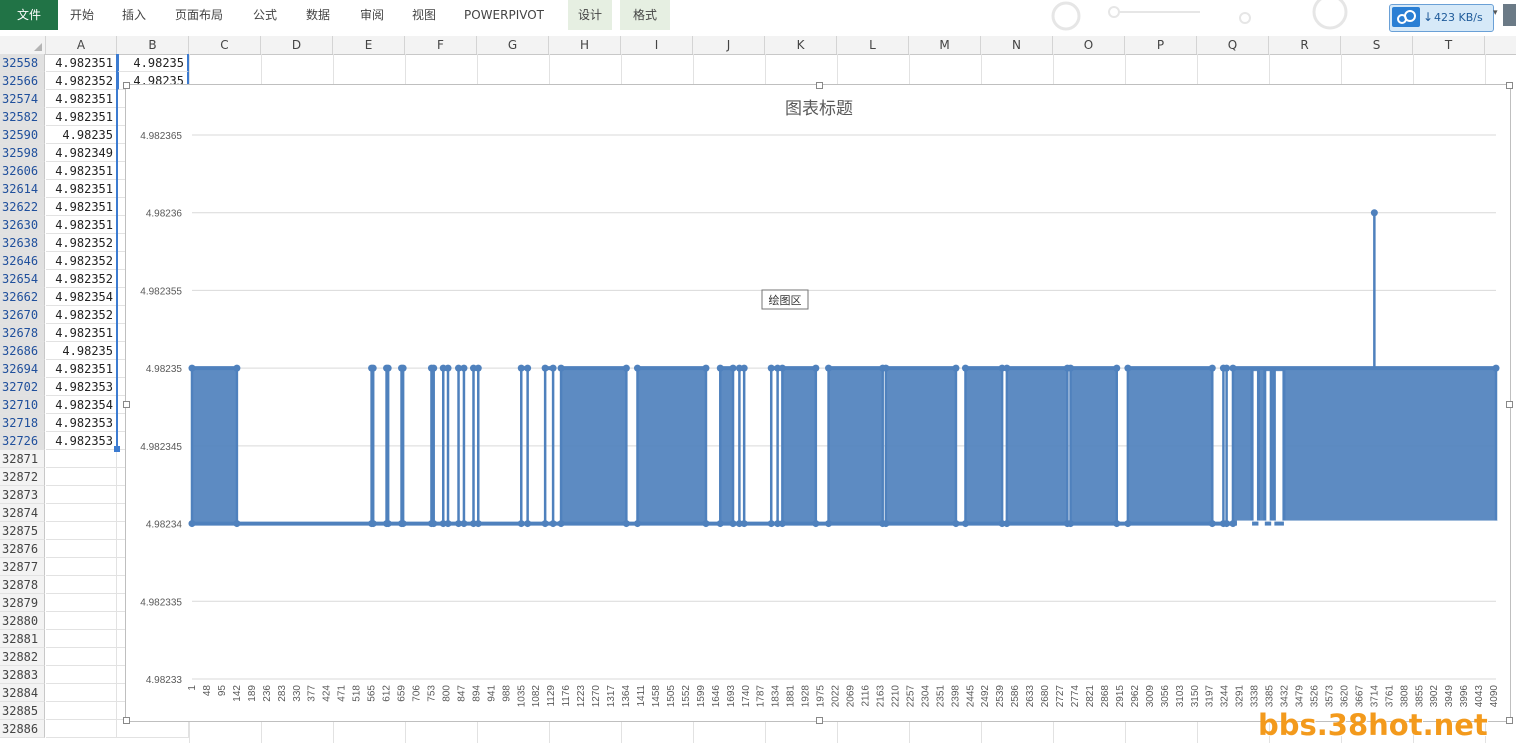  Describe the element at coordinates (801, 45) in the screenshot. I see `column-header-k: K` at that location.